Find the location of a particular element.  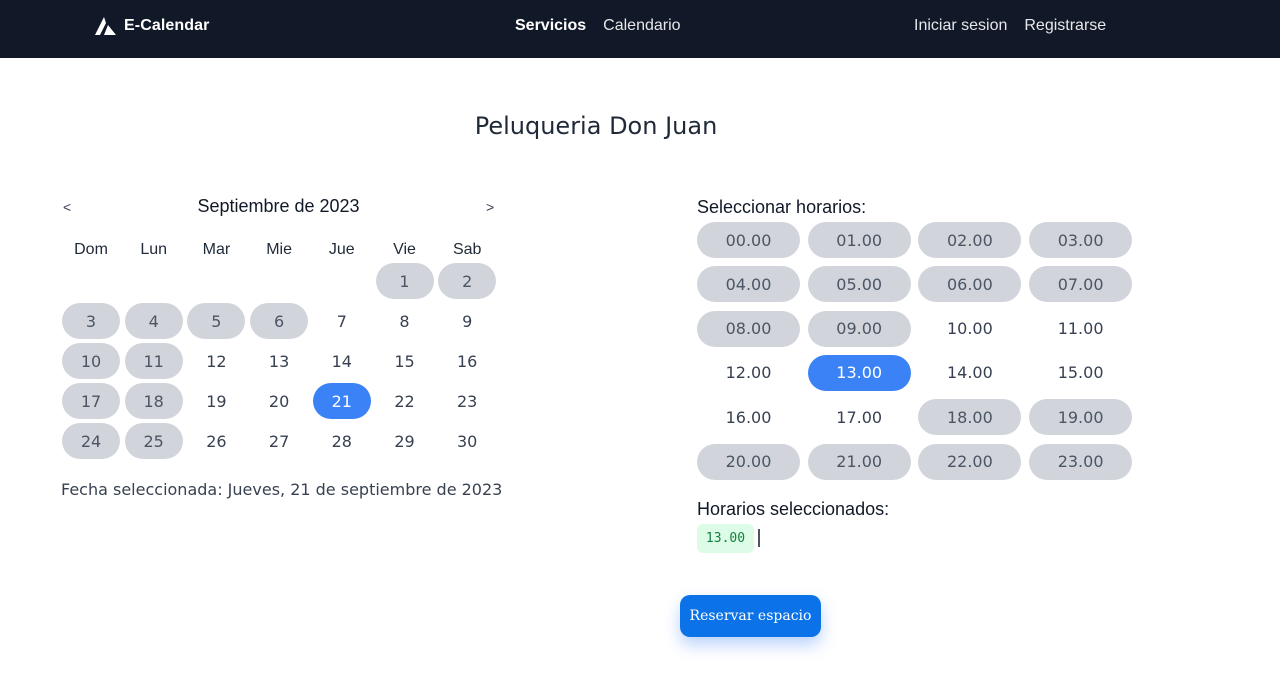

calendar-day: 28 is located at coordinates (342, 441).